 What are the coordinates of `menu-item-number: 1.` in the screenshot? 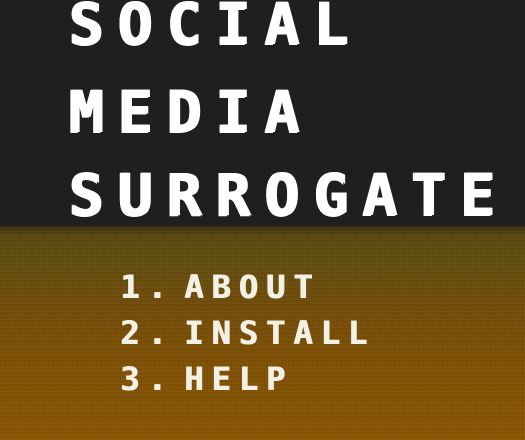 It's located at (147, 287).